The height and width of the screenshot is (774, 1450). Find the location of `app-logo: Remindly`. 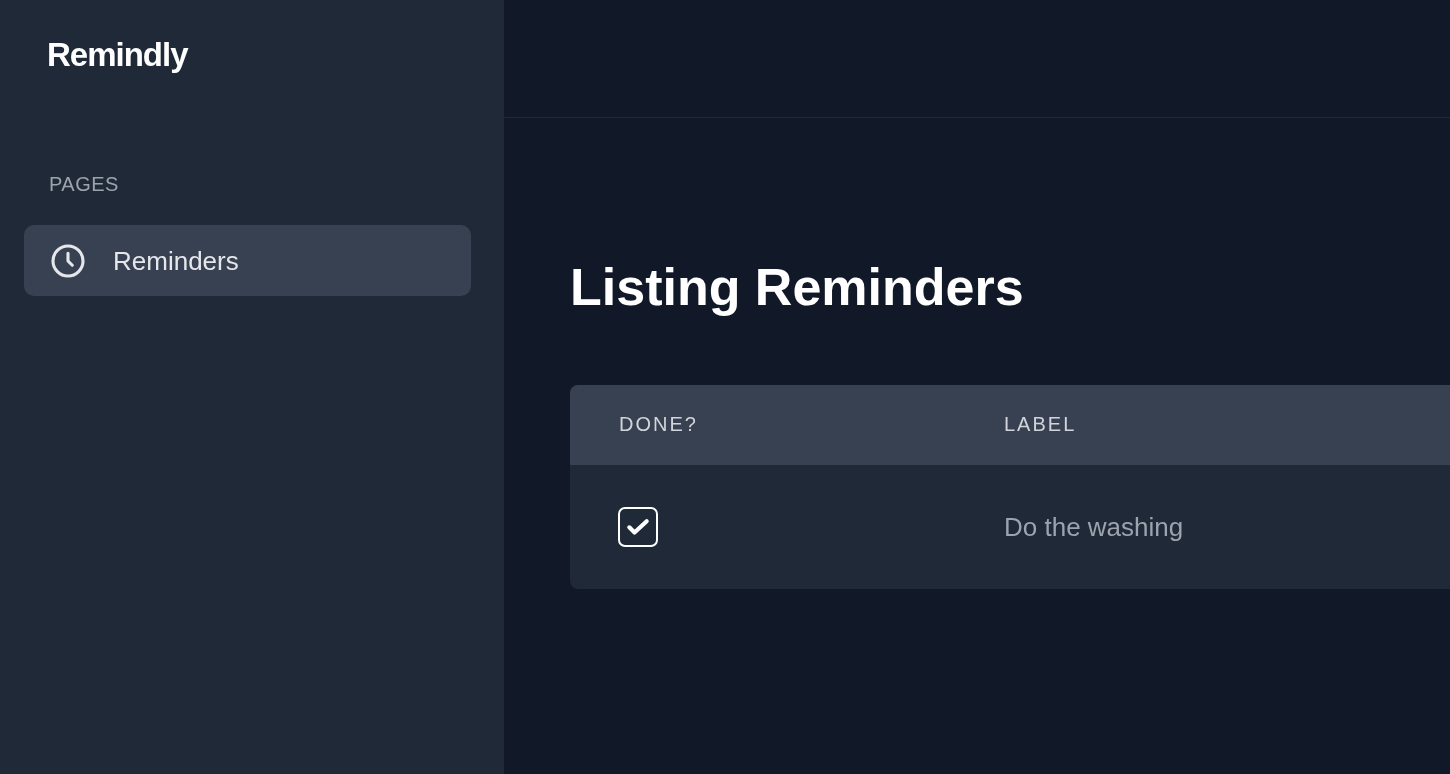

app-logo: Remindly is located at coordinates (117, 54).